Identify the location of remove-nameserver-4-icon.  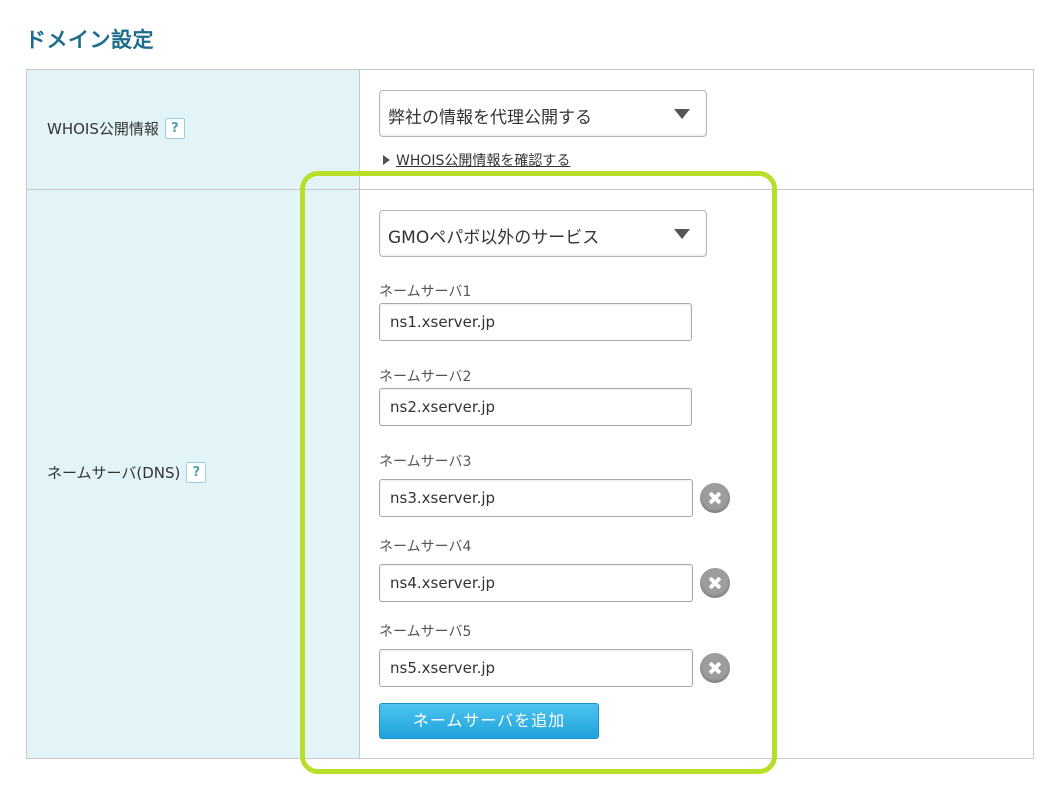
(715, 583).